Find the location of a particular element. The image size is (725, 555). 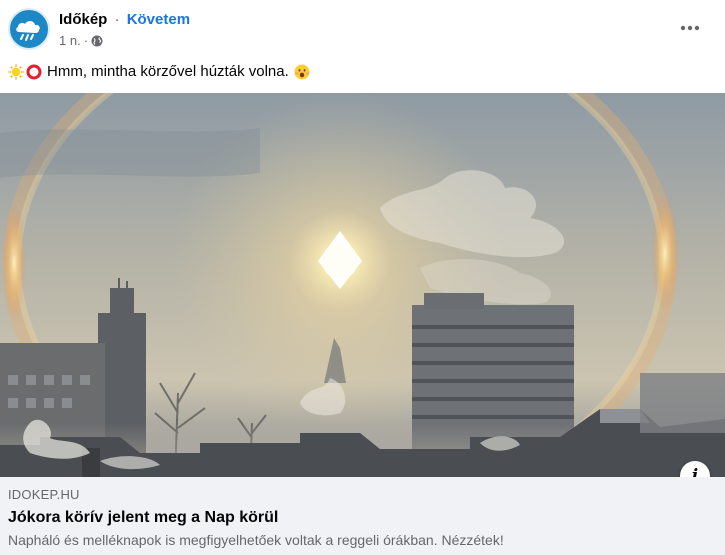

more-options-button is located at coordinates (690, 28).